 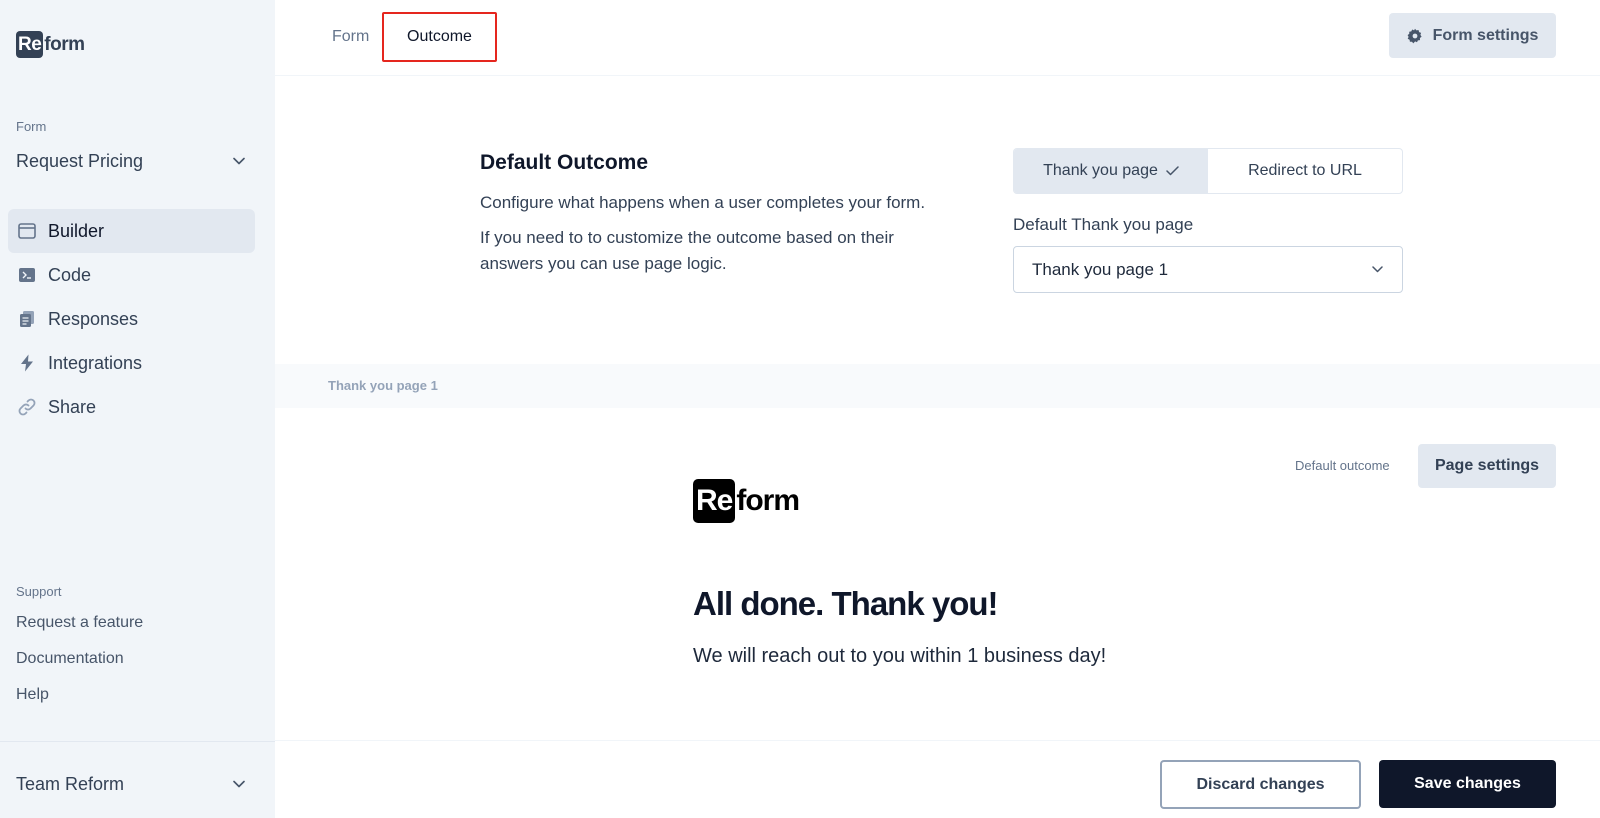 I want to click on help-link: Help, so click(x=79, y=701).